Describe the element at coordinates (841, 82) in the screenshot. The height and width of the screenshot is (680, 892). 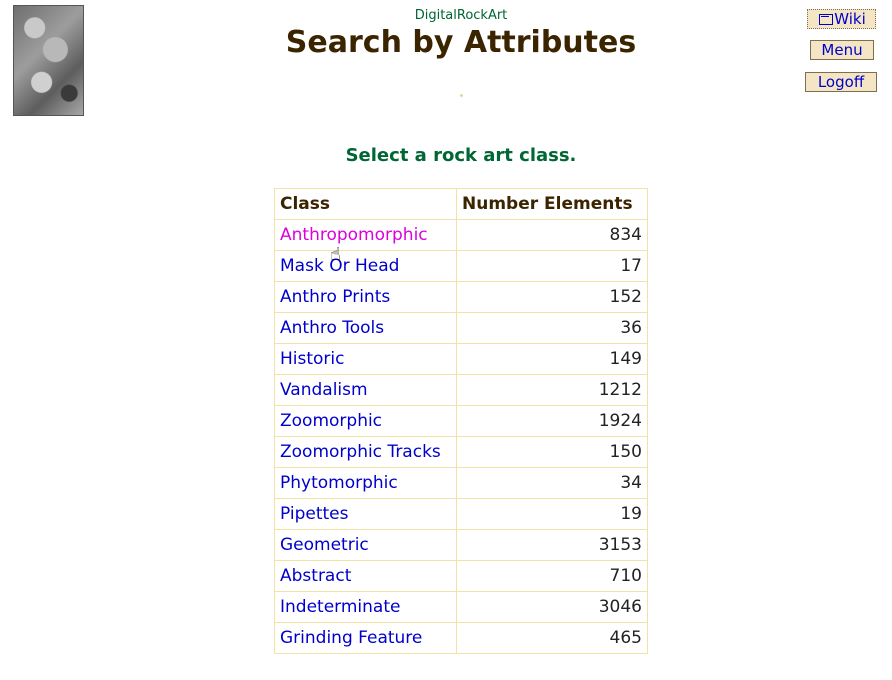
I see `logoff-button: Logoff` at that location.